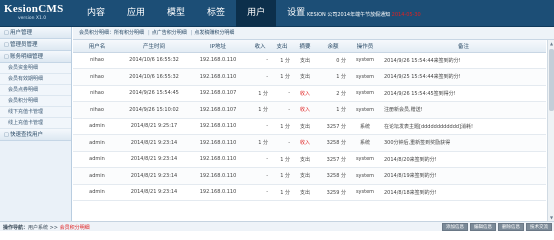 This screenshot has width=554, height=240. Describe the element at coordinates (35, 101) in the screenshot. I see `sidebar-item-score: 会员积分明细` at that location.